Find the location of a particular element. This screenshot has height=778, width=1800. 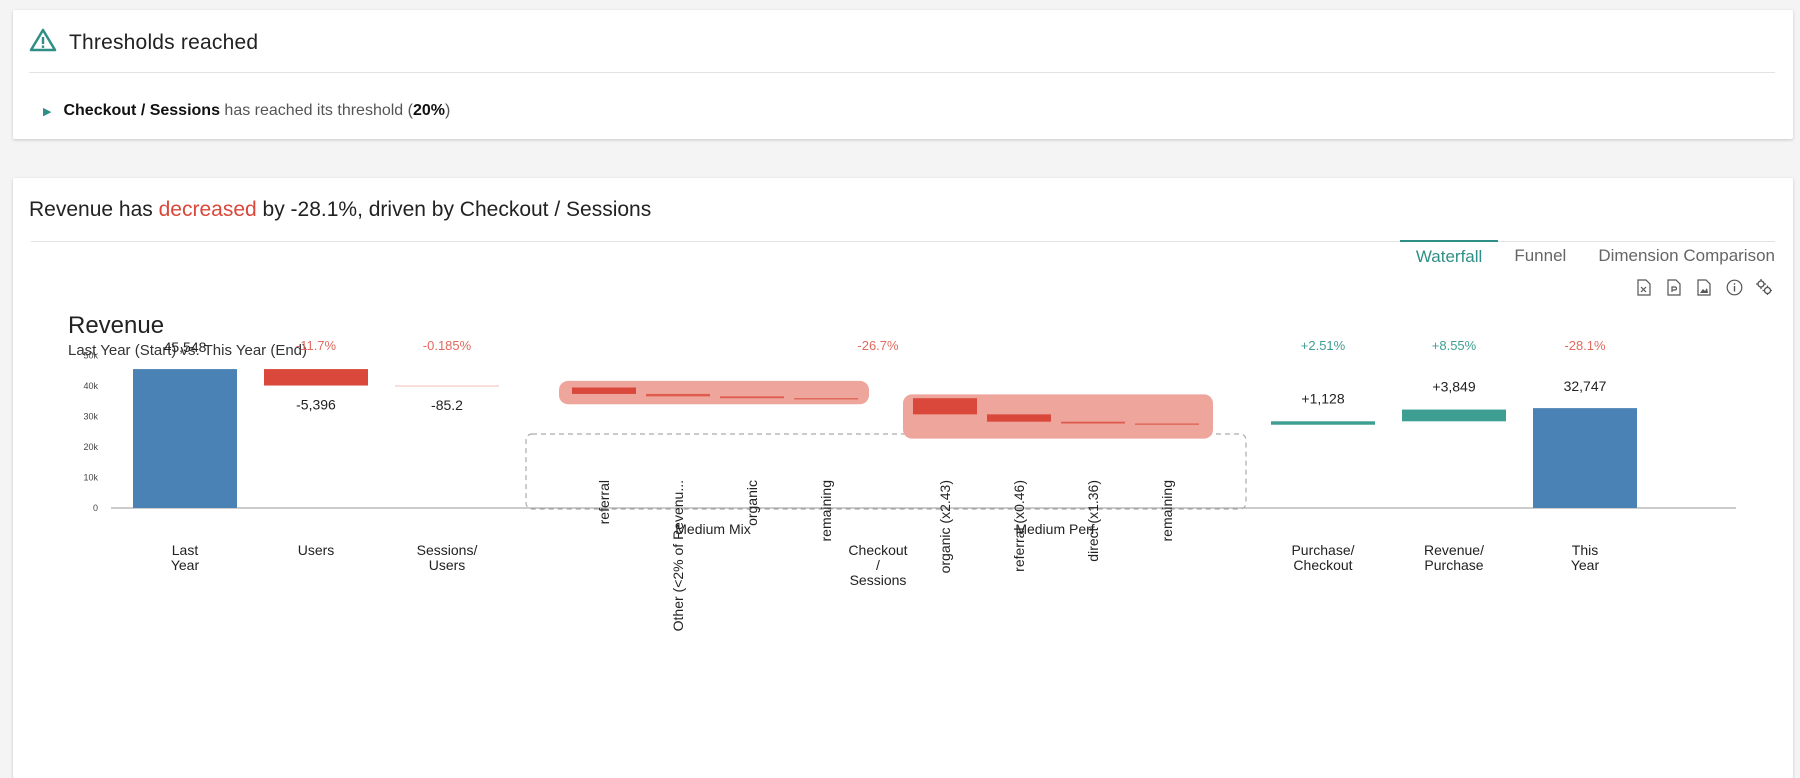

category-label: Last Year is located at coordinates (185, 557).